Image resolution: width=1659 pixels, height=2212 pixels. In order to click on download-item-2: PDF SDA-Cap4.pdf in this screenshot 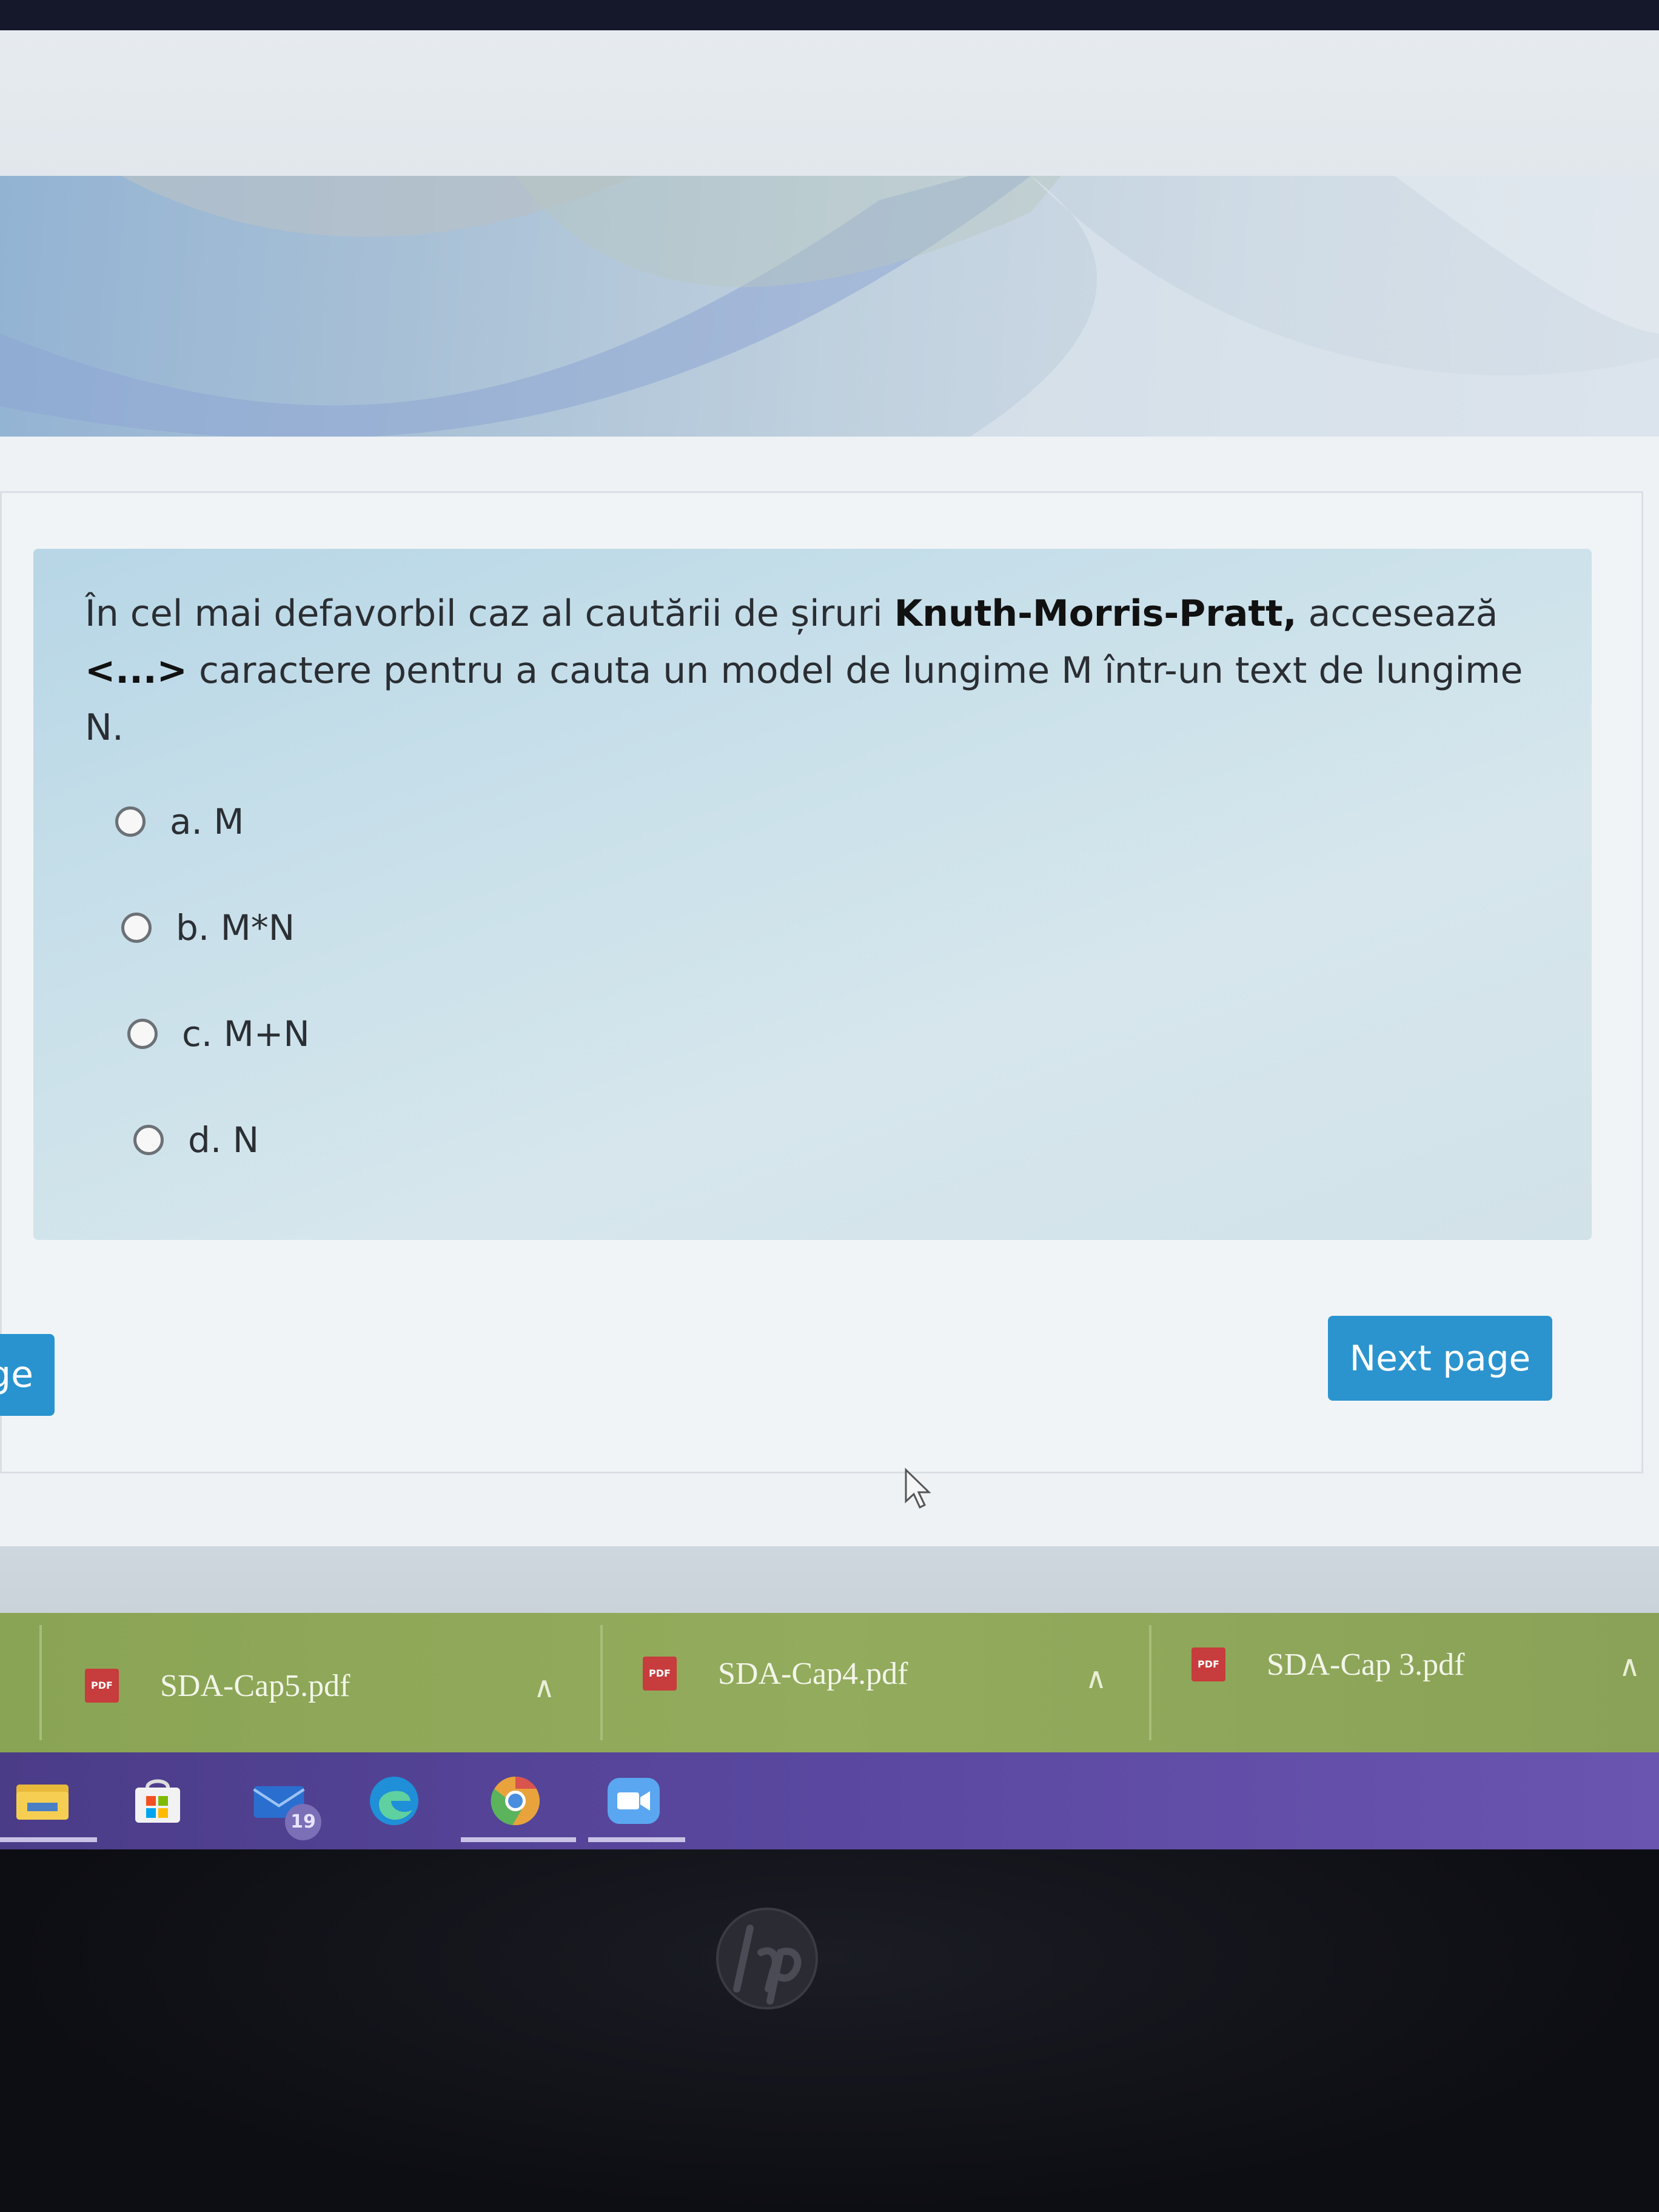, I will do `click(775, 1674)`.